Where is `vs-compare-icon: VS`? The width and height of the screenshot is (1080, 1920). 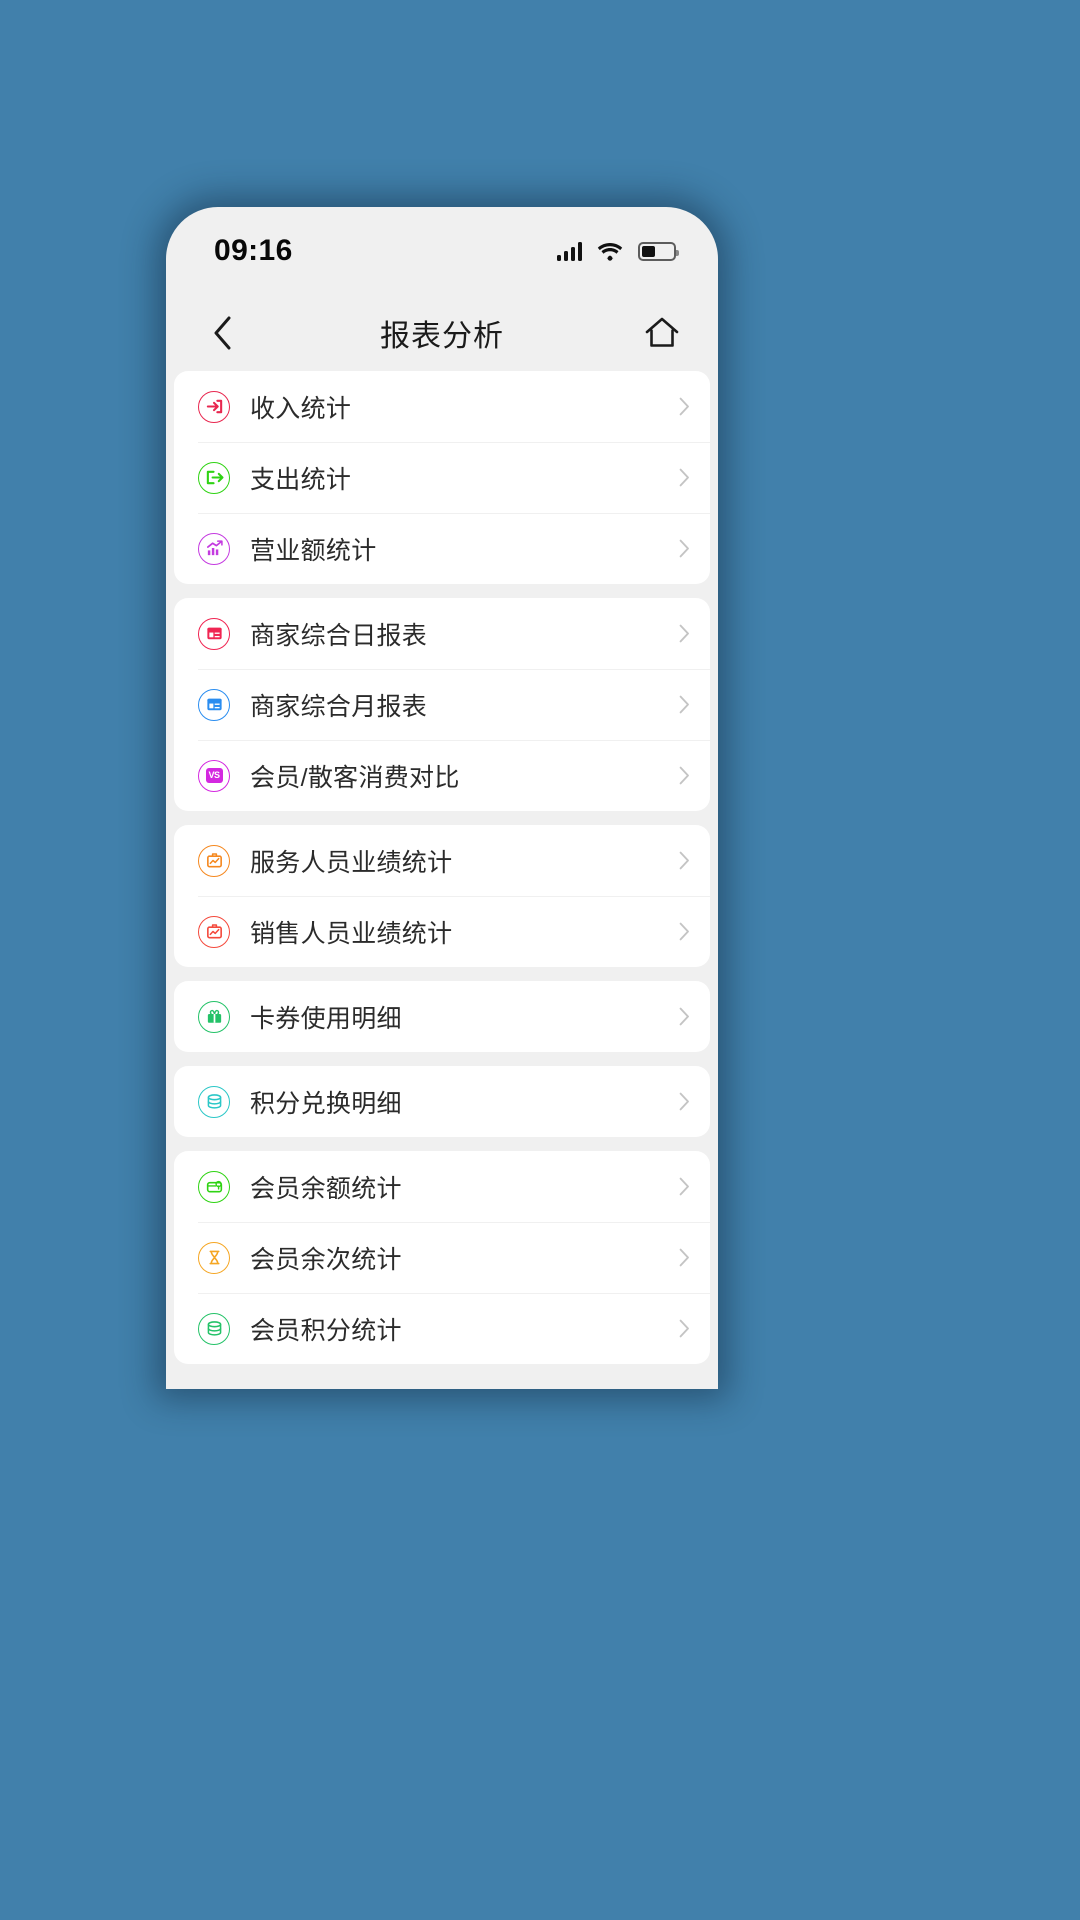 vs-compare-icon: VS is located at coordinates (214, 775).